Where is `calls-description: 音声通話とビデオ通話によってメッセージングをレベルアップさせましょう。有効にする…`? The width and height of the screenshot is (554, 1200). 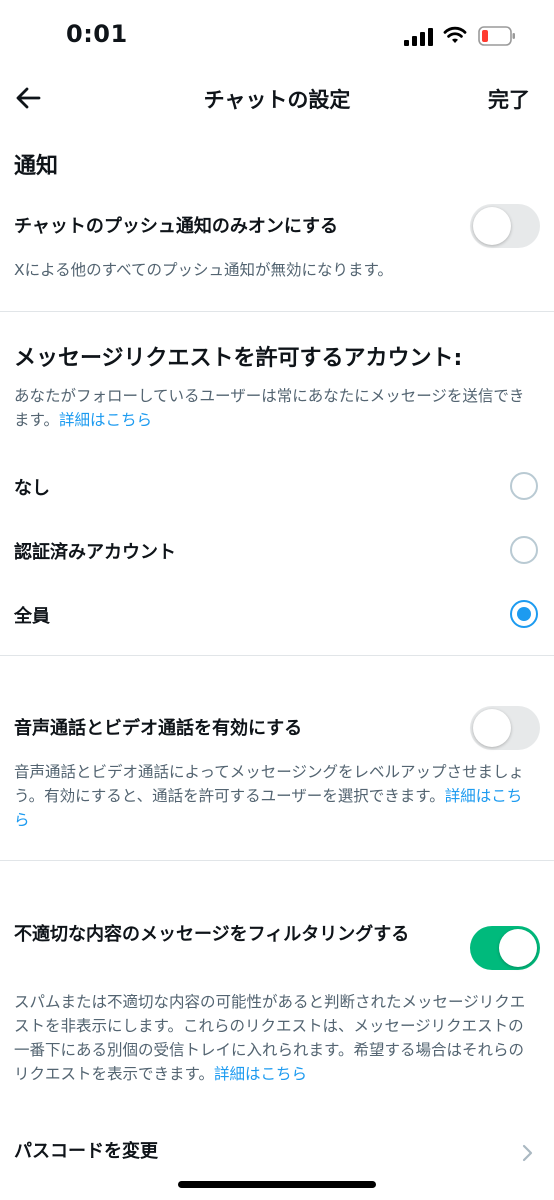 calls-description: 音声通話とビデオ通話によってメッセージングをレベルアップさせましょう。有効にする… is located at coordinates (275, 796).